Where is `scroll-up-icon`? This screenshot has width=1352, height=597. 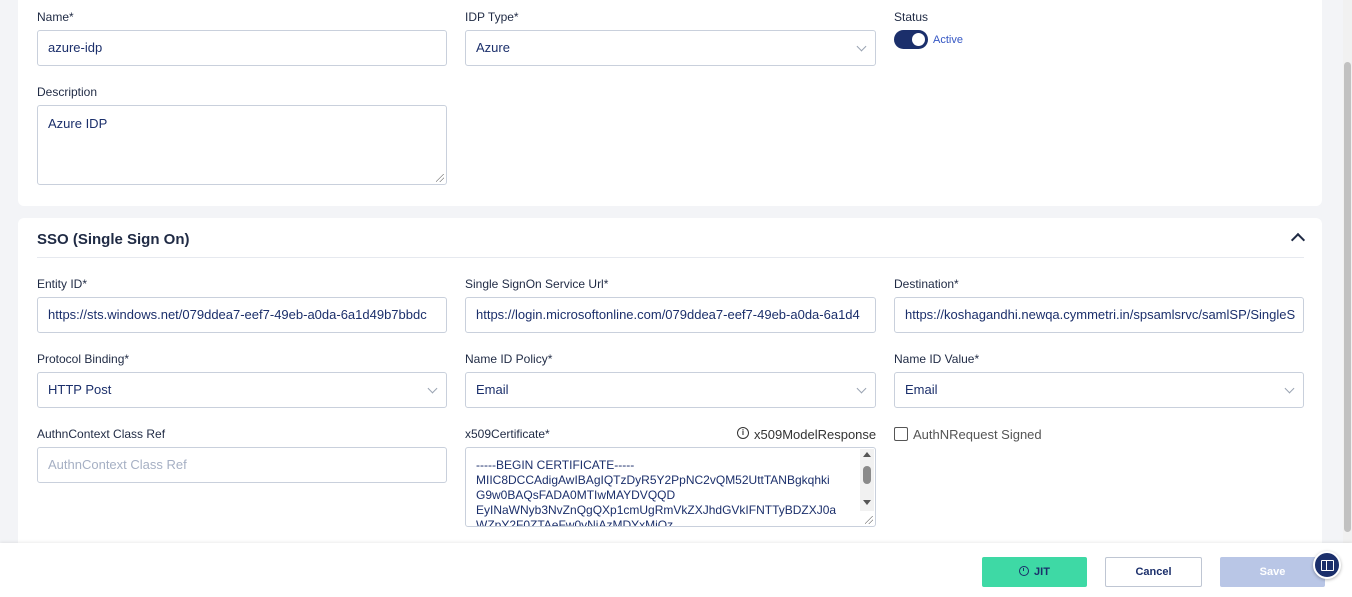
scroll-up-icon is located at coordinates (867, 454).